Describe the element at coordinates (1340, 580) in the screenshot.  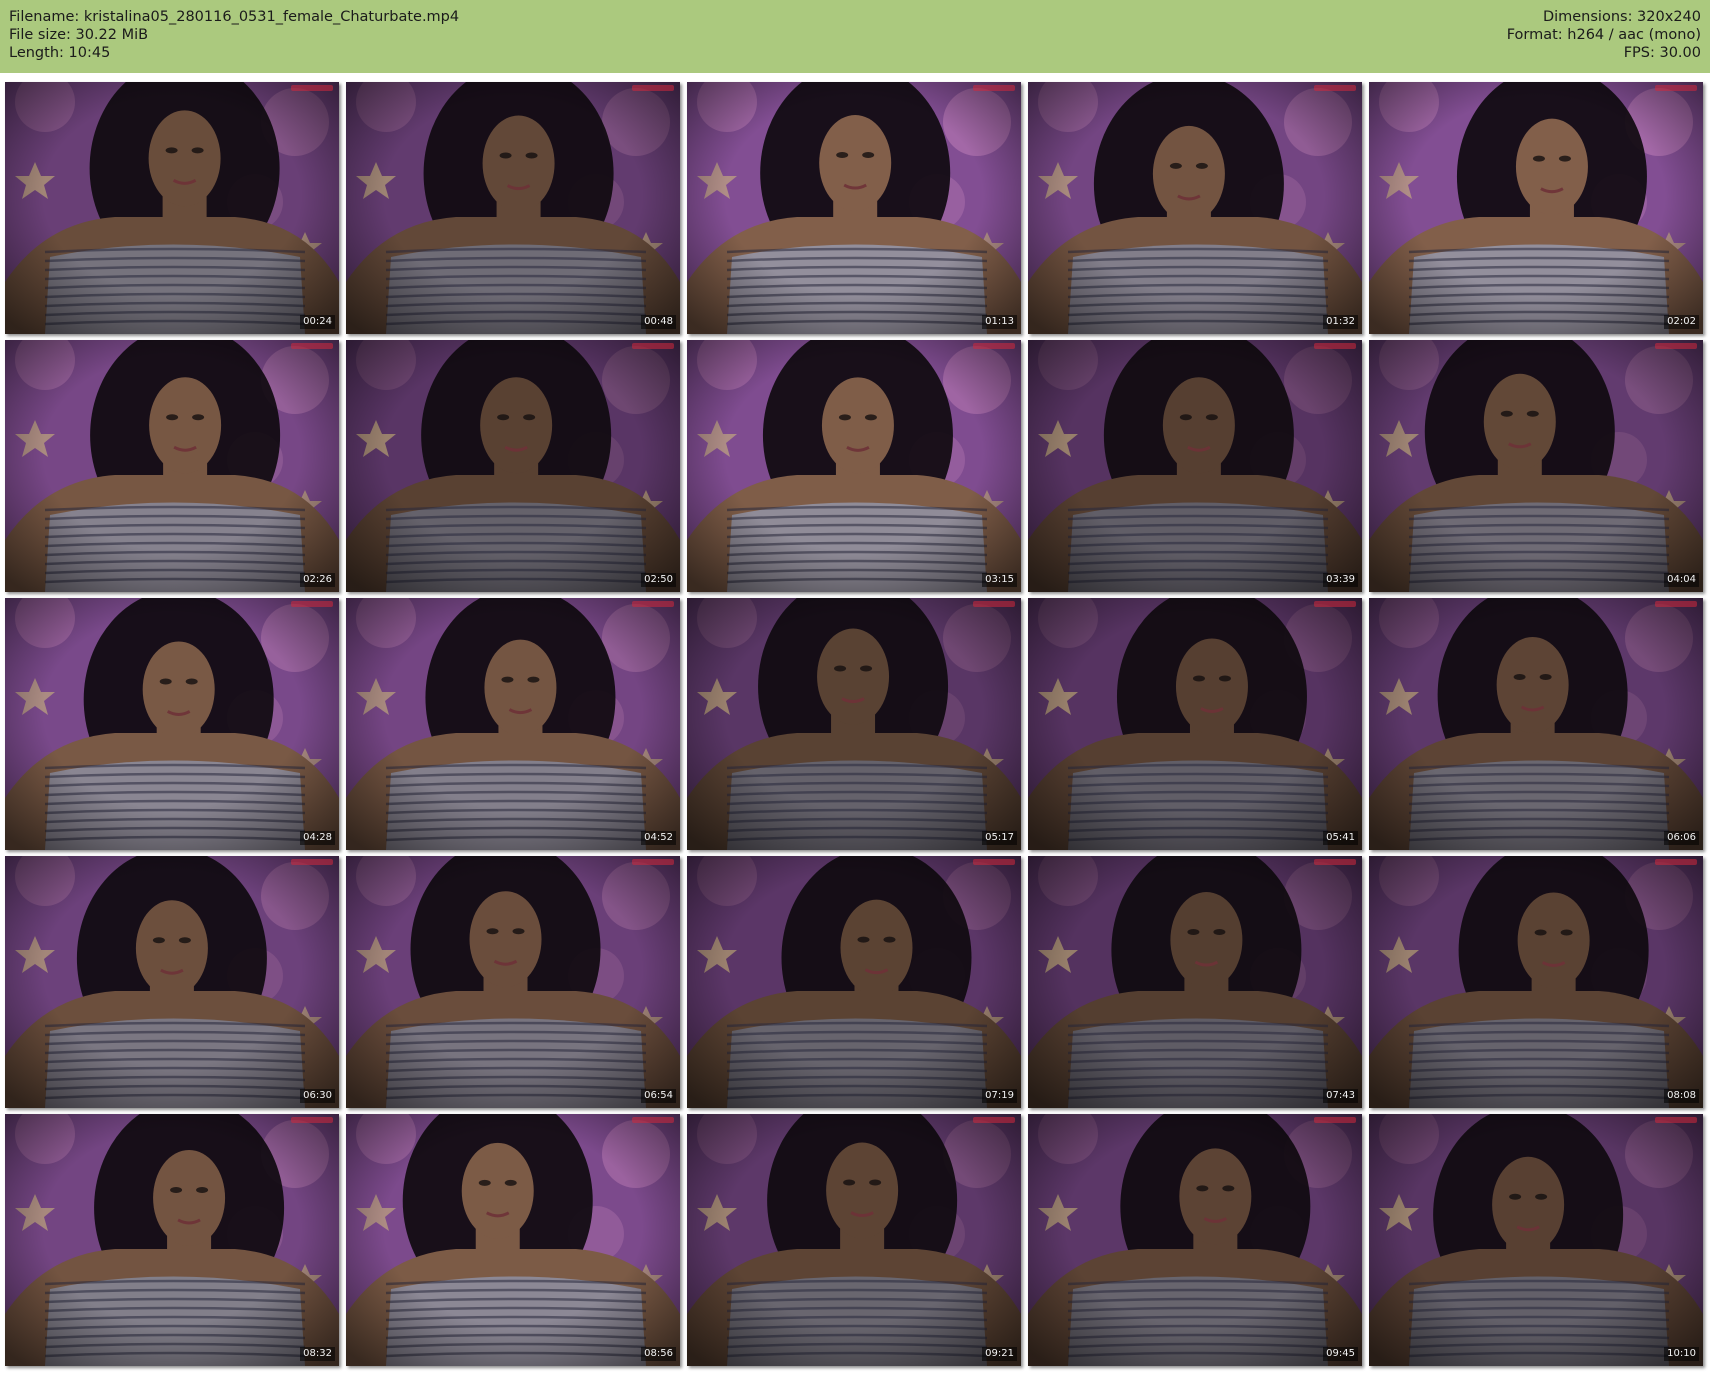
I see `timestamp-label: 03:39` at that location.